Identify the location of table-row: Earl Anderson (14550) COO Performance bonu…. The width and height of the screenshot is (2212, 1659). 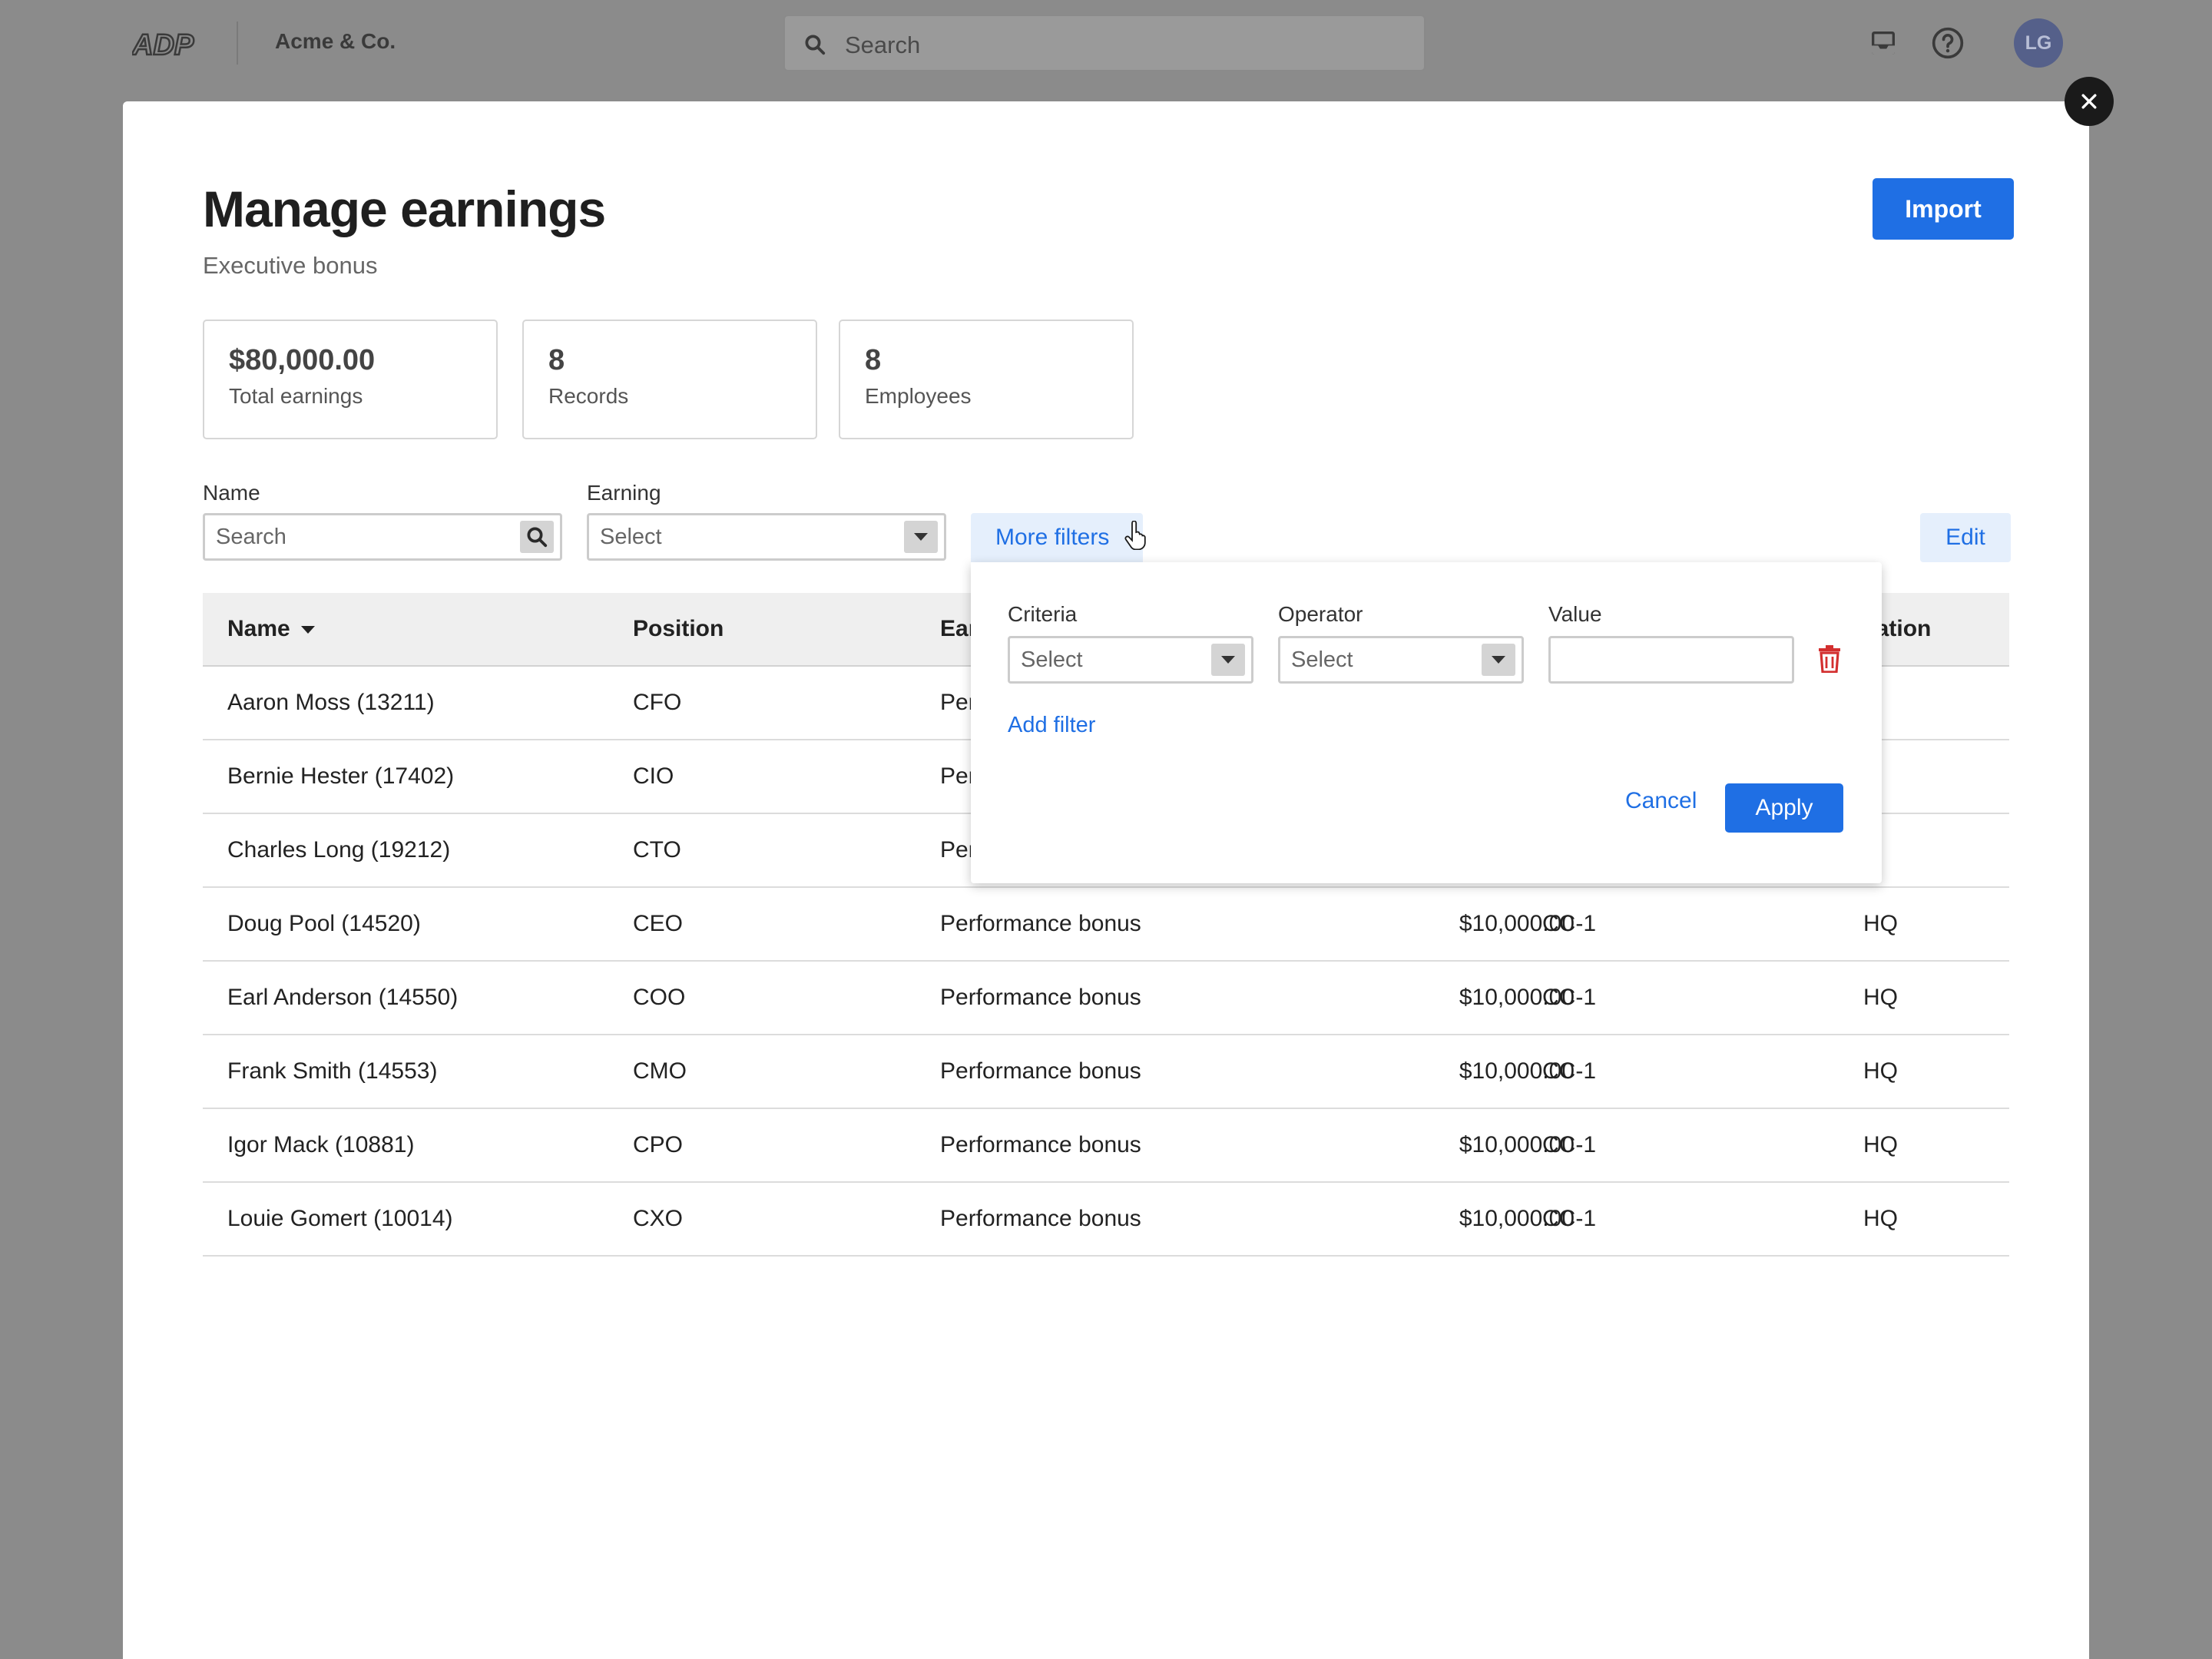
(1106, 998).